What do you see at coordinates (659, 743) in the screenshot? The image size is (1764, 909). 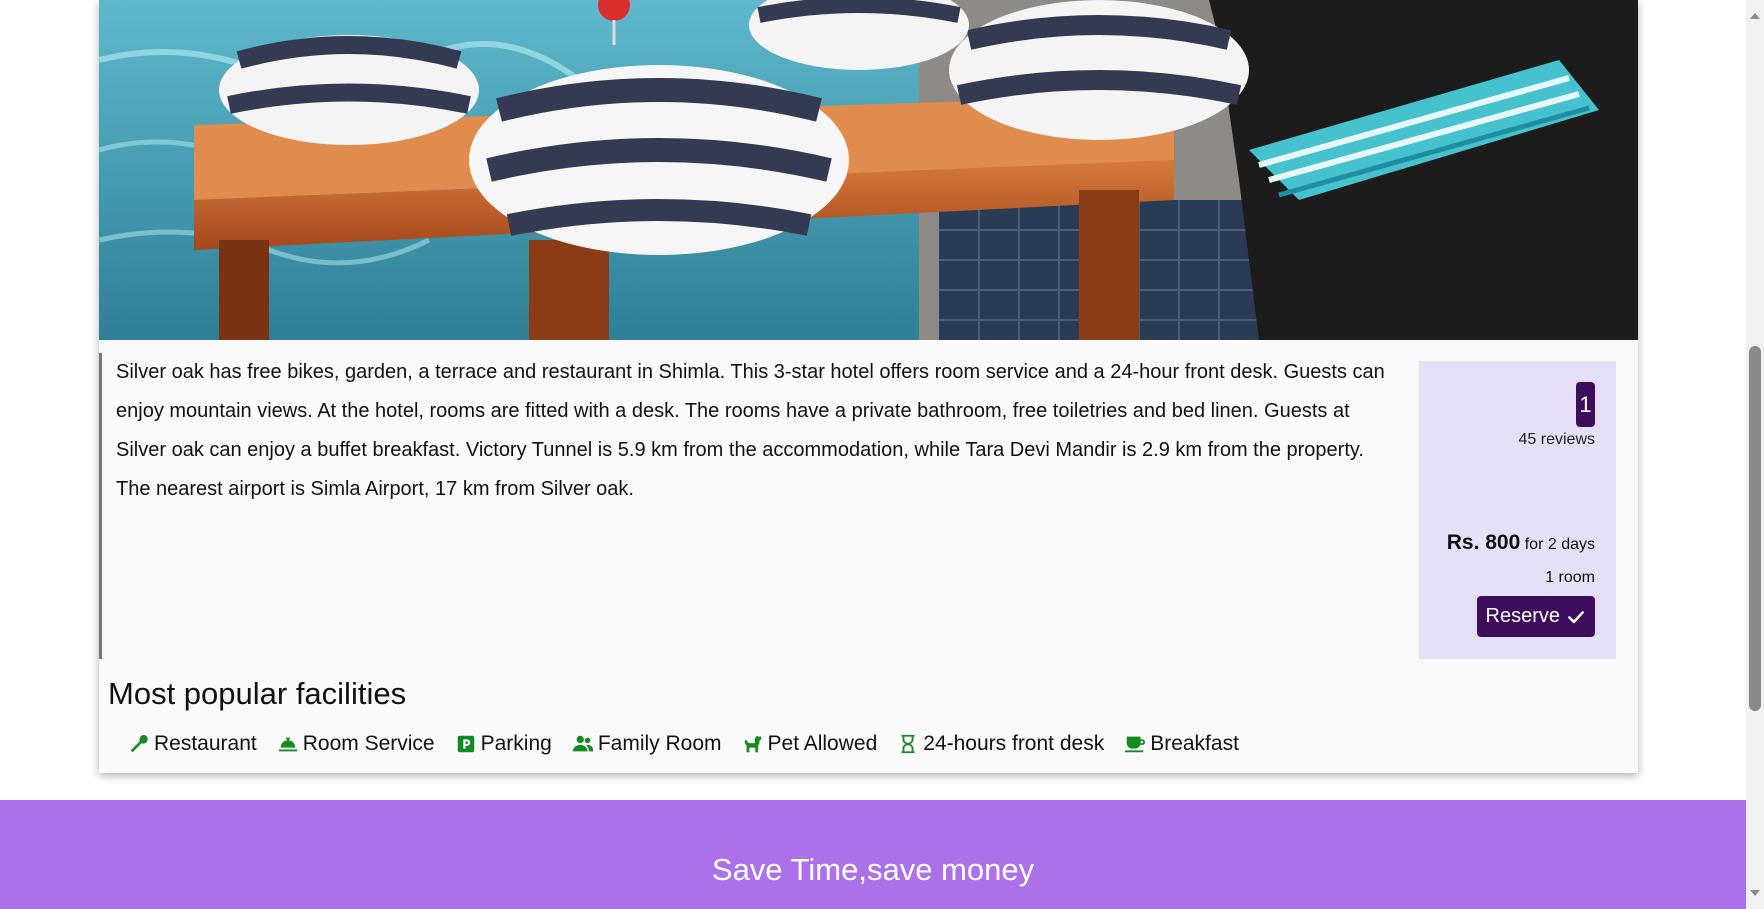 I see `facility-label: Family Room` at bounding box center [659, 743].